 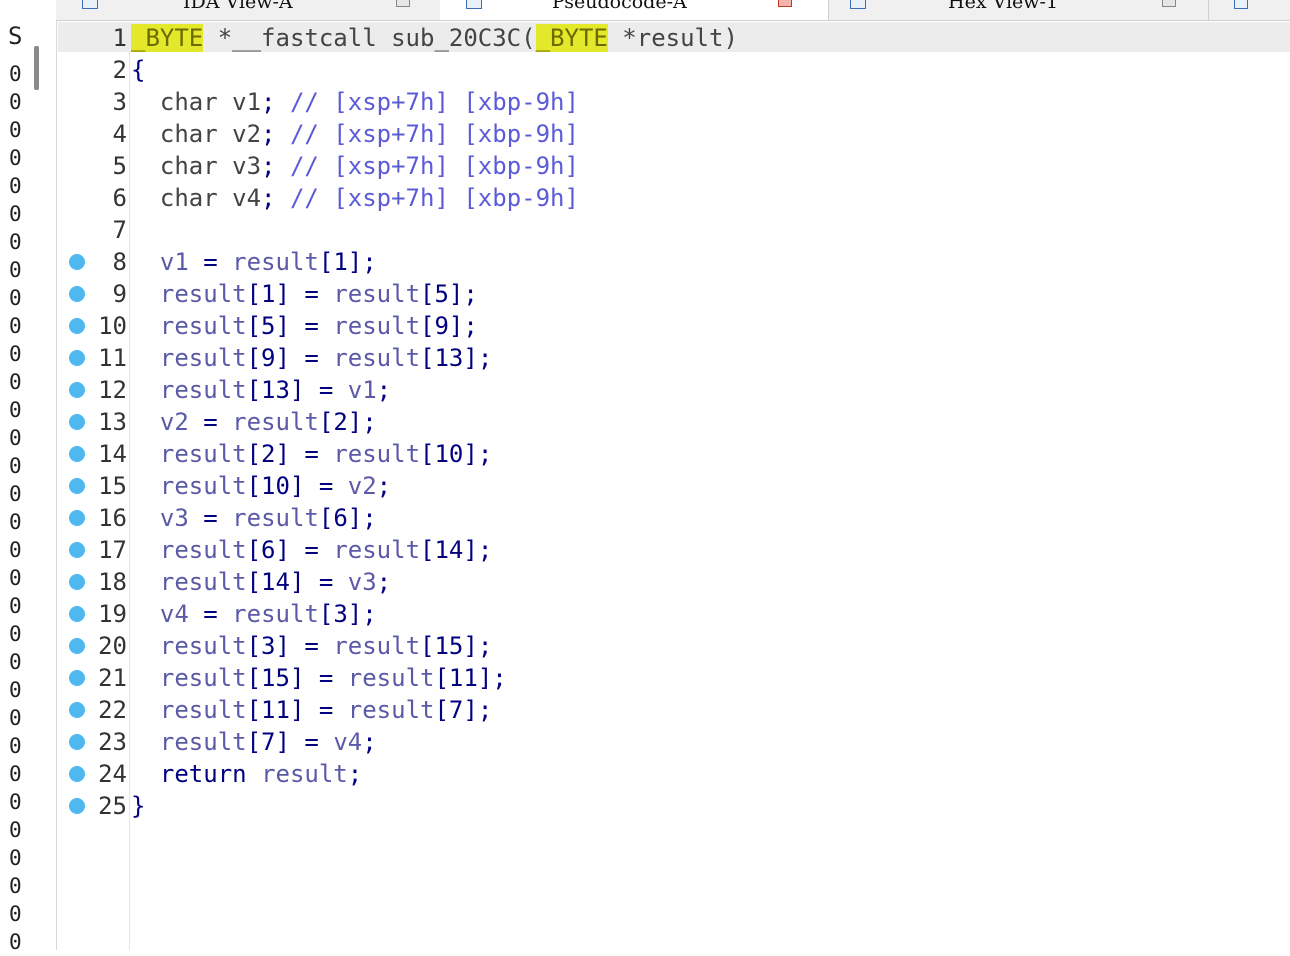 What do you see at coordinates (174, 422) in the screenshot?
I see `code-token: v2` at bounding box center [174, 422].